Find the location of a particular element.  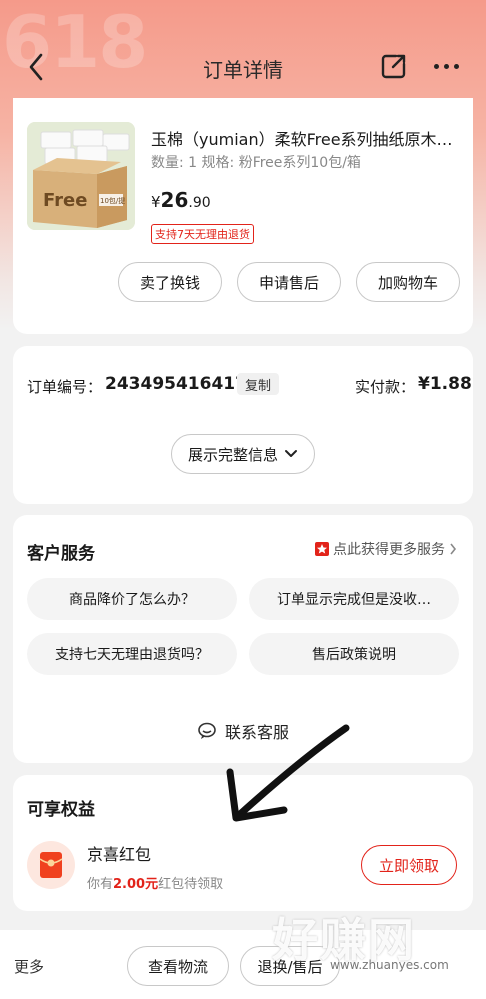

tissue-box-illustration: Free 10包/提 is located at coordinates (81, 176).